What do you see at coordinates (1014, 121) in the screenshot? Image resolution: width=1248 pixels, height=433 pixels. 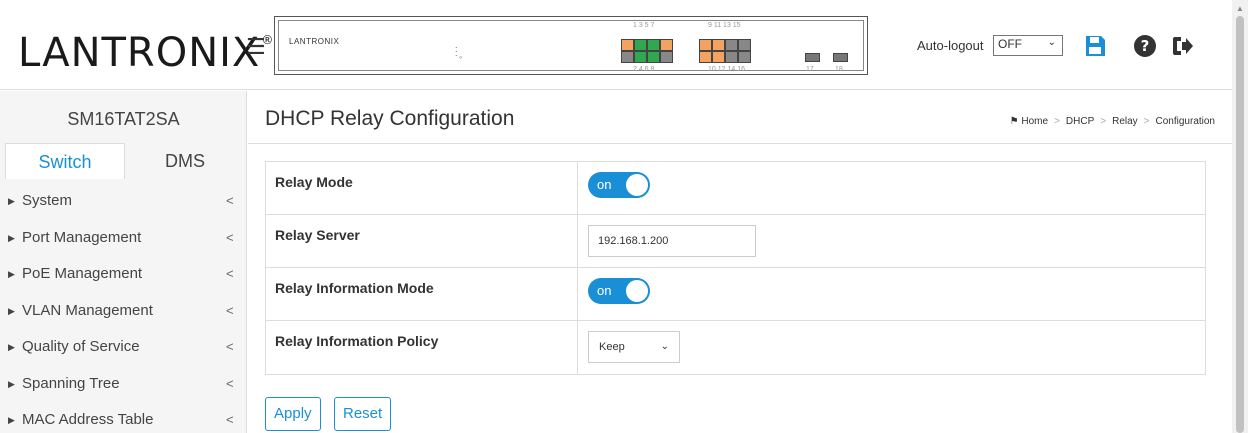 I see `home-icon: ⚑` at bounding box center [1014, 121].